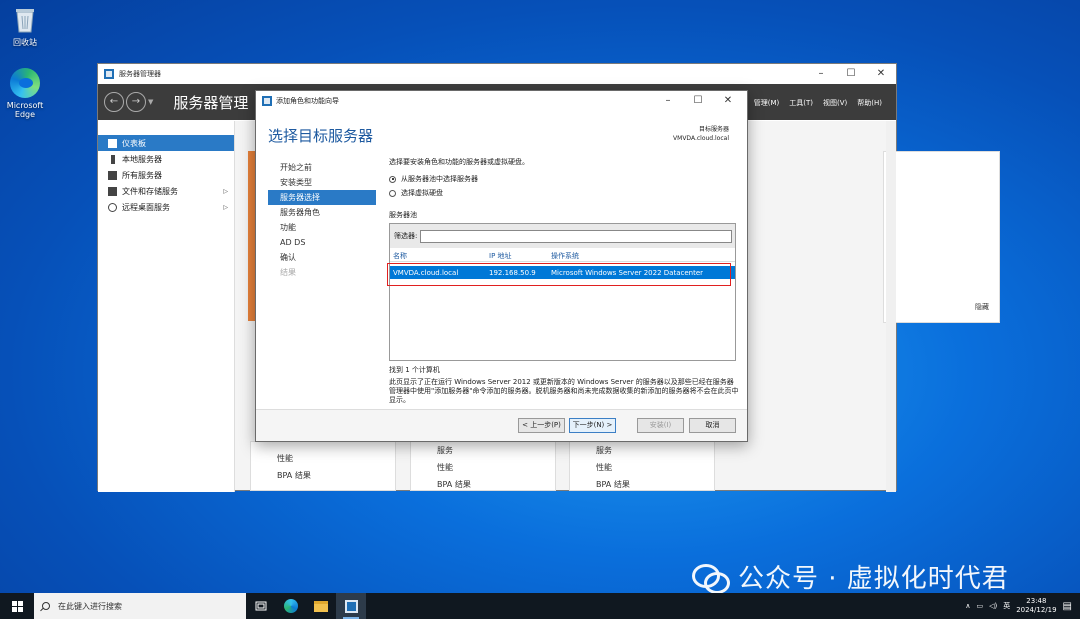 This screenshot has height=619, width=1080. I want to click on column-ip: IP 地址, so click(517, 256).